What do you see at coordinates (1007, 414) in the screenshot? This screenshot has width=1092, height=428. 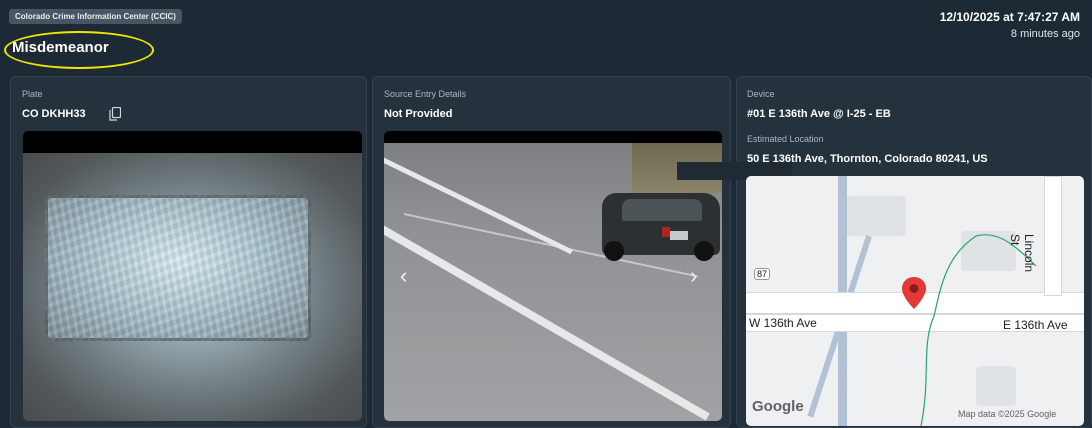 I see `map-attribution: Map data ©2025 Google` at bounding box center [1007, 414].